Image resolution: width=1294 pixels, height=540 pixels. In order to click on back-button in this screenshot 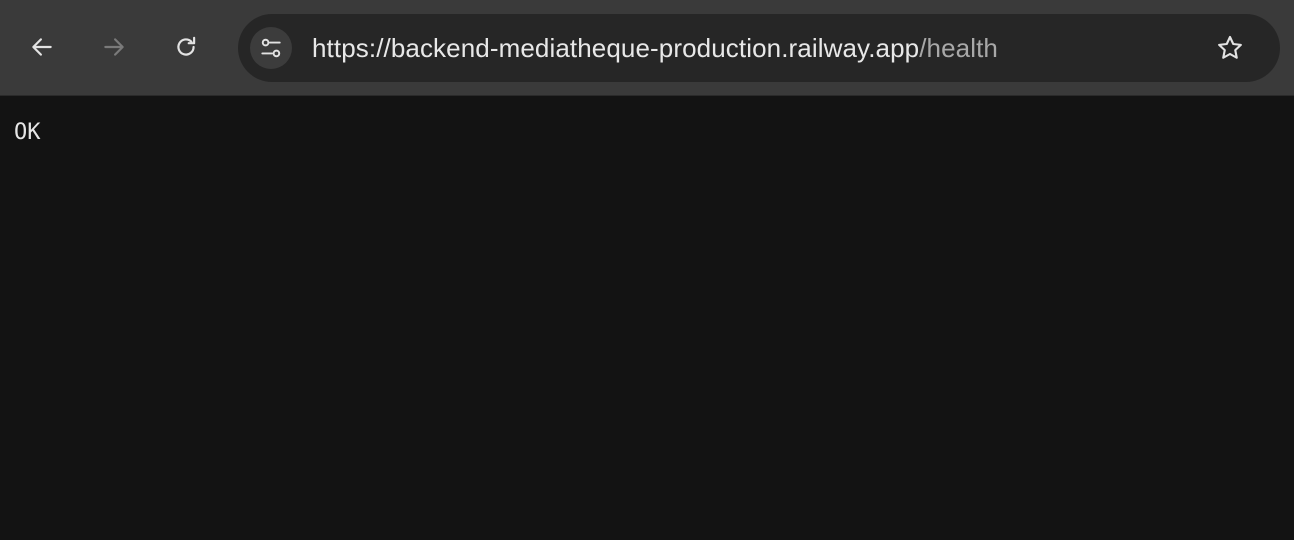, I will do `click(42, 47)`.